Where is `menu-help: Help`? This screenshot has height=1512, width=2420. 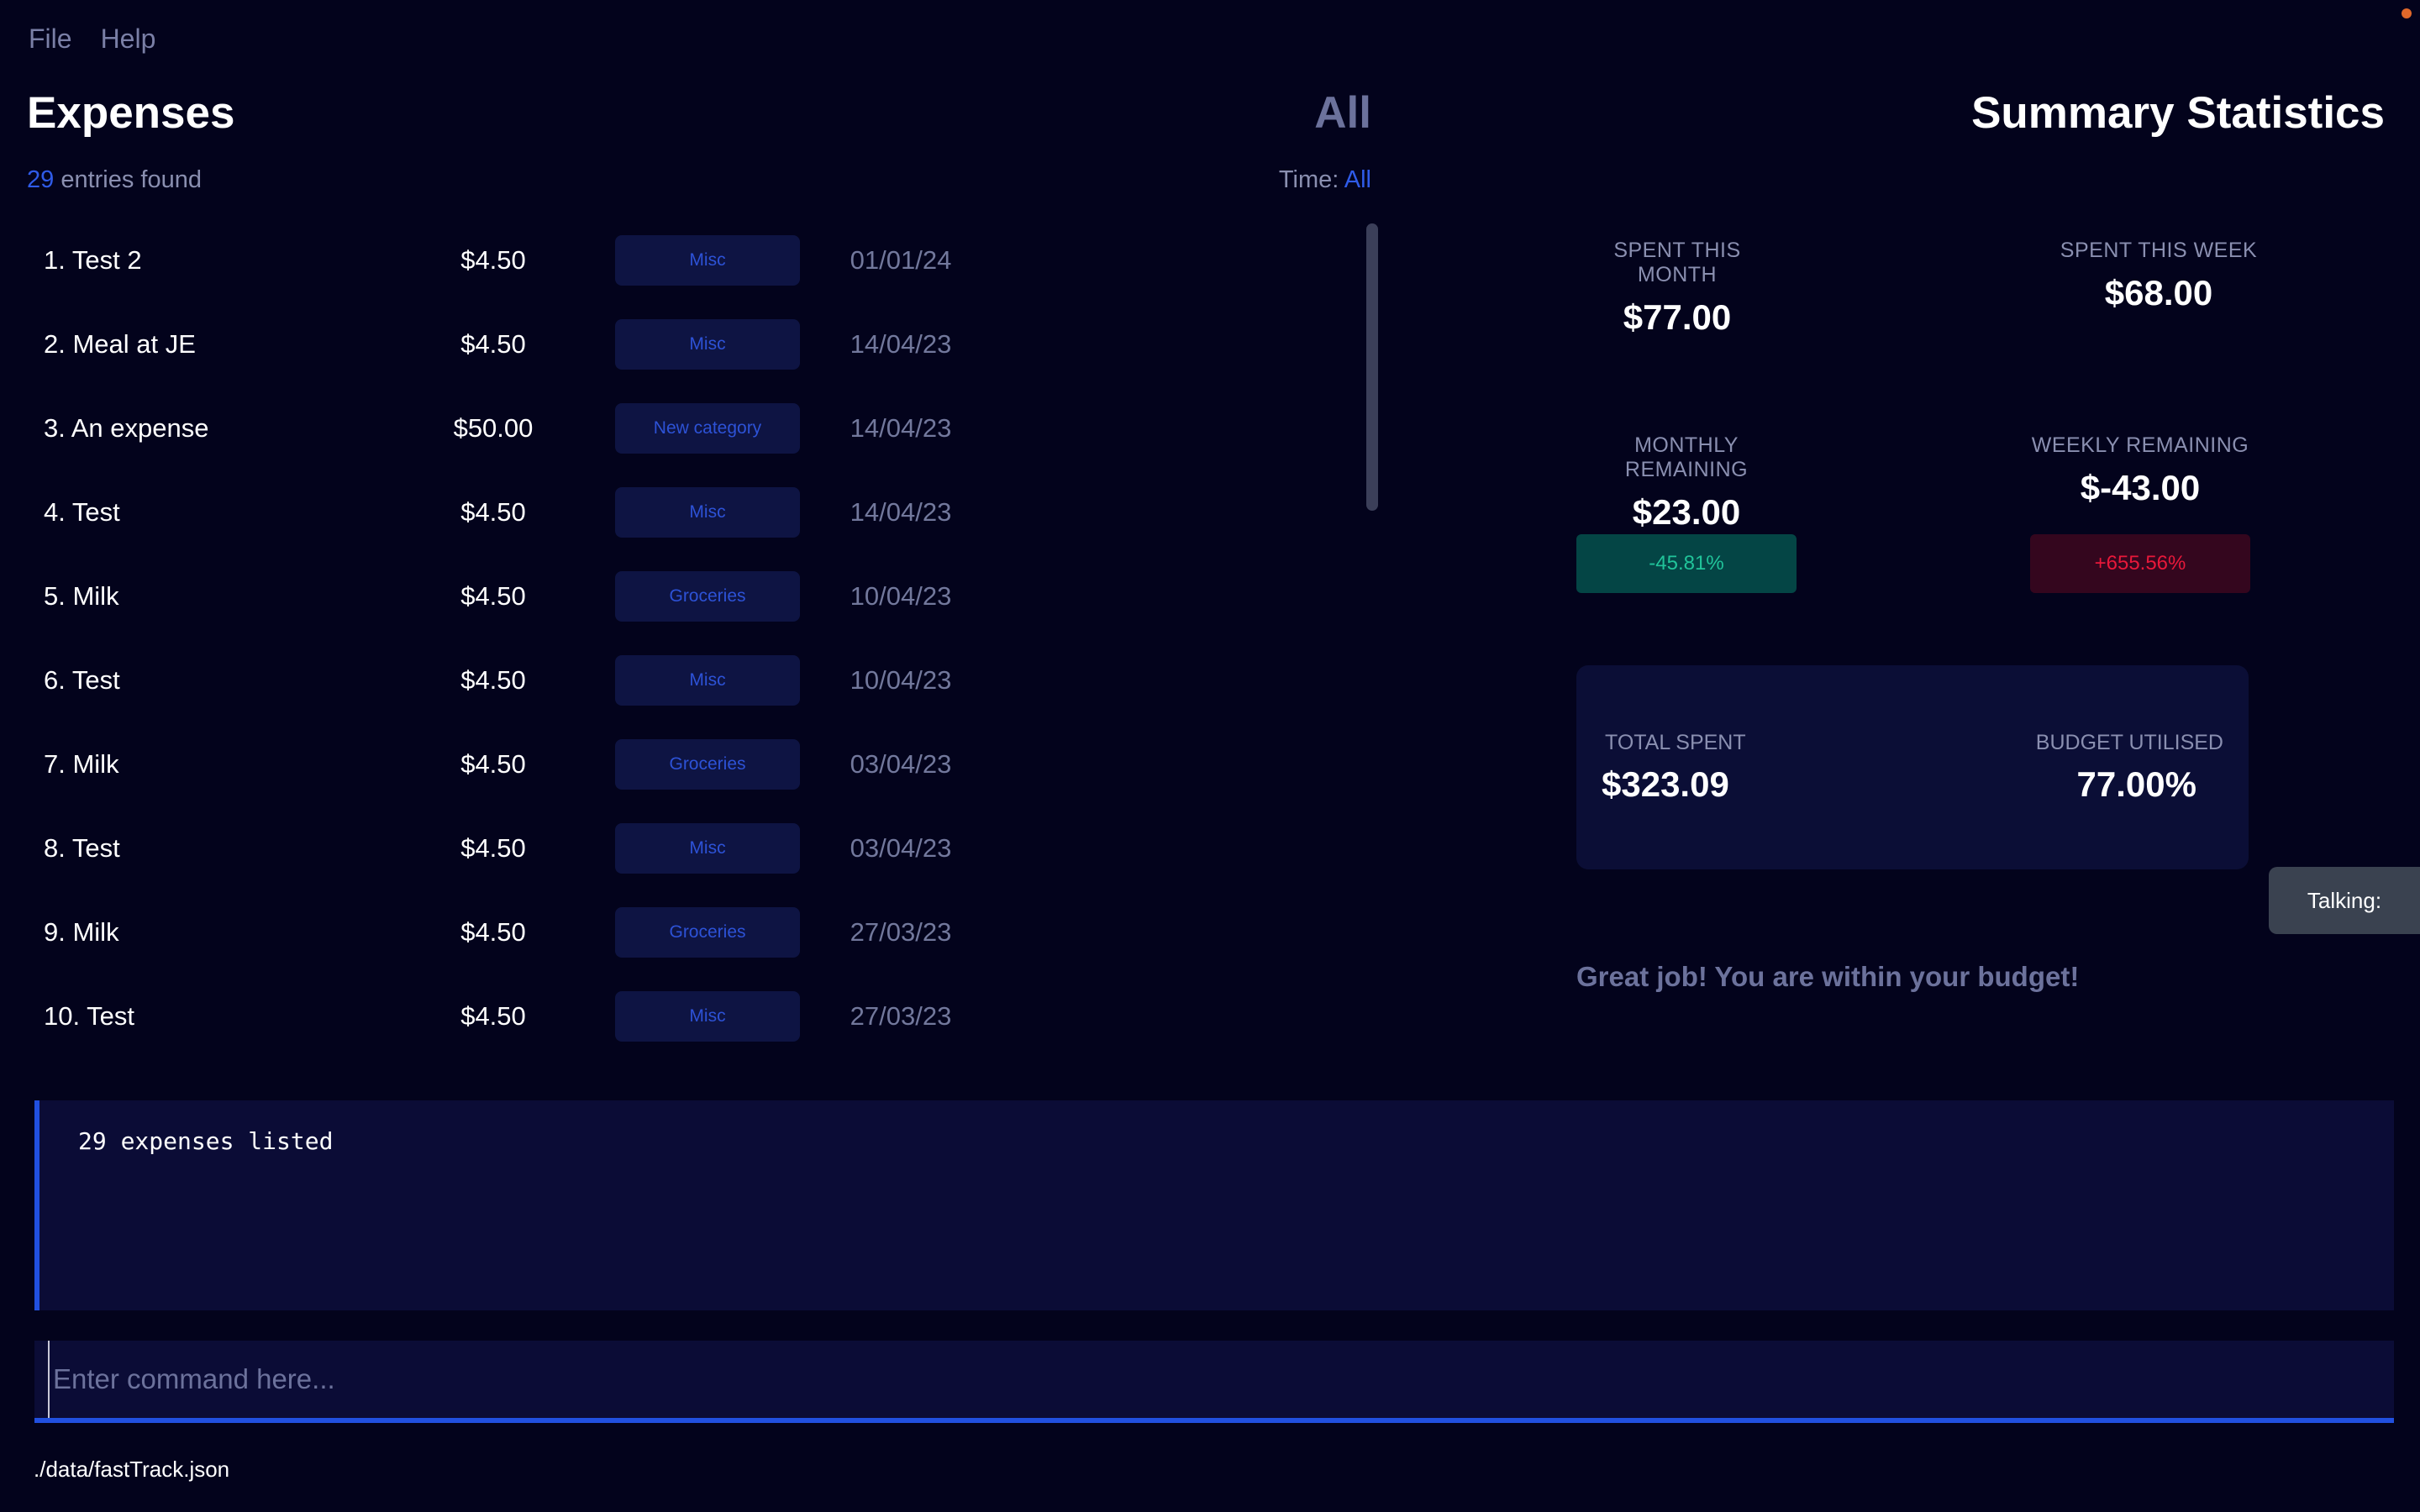 menu-help: Help is located at coordinates (128, 39).